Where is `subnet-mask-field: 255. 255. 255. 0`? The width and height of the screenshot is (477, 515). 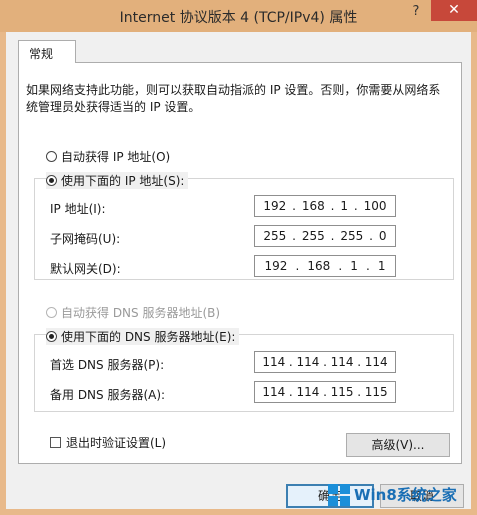 subnet-mask-field: 255. 255. 255. 0 is located at coordinates (325, 236).